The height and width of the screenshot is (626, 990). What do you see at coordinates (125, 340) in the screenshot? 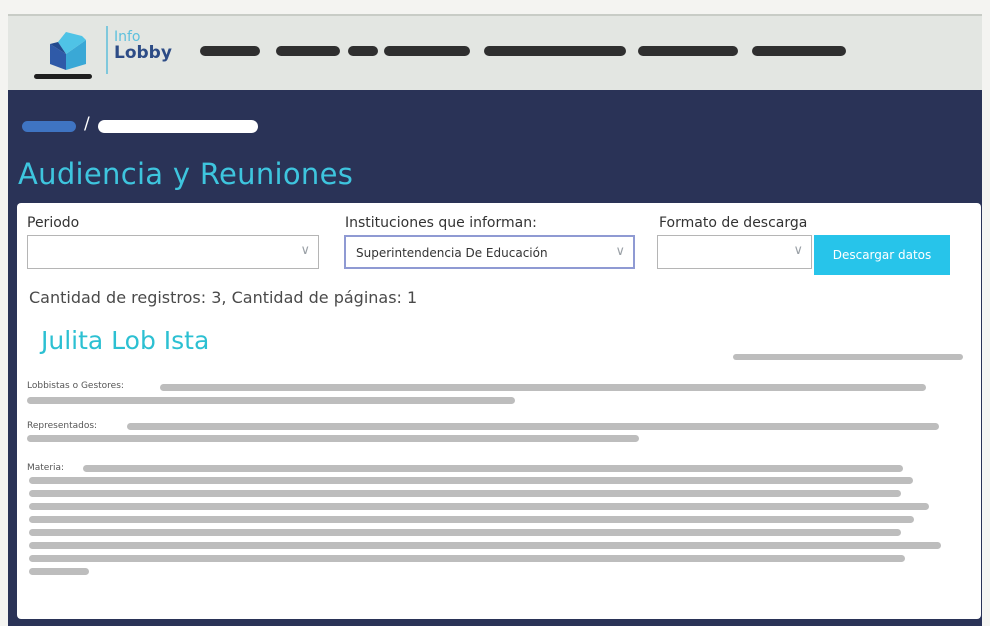
I see `record-title: Julita Lob Ista` at bounding box center [125, 340].